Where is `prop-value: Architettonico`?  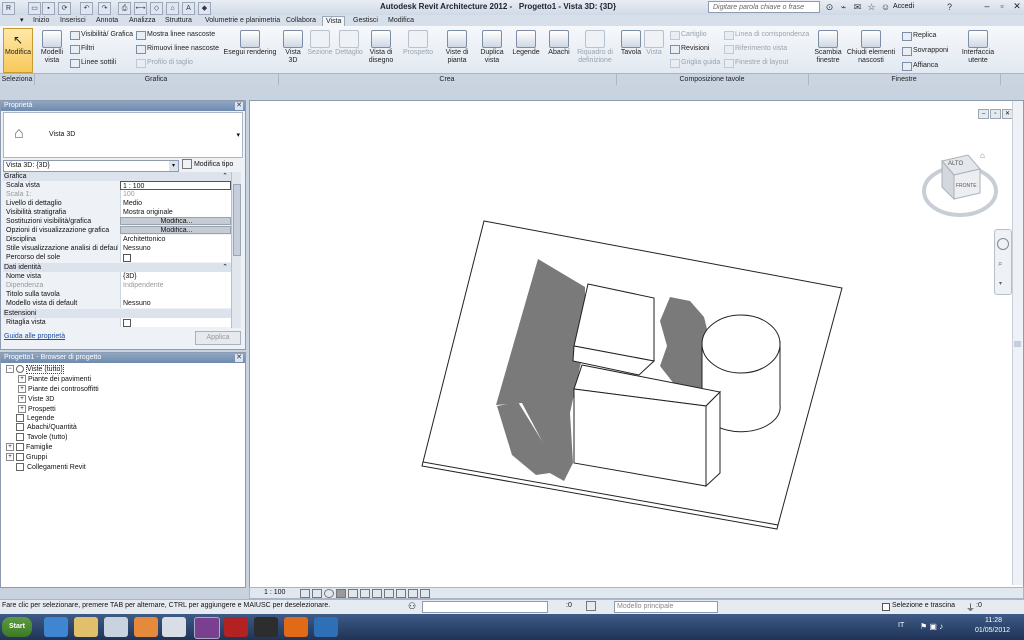 prop-value: Architettonico is located at coordinates (177, 239).